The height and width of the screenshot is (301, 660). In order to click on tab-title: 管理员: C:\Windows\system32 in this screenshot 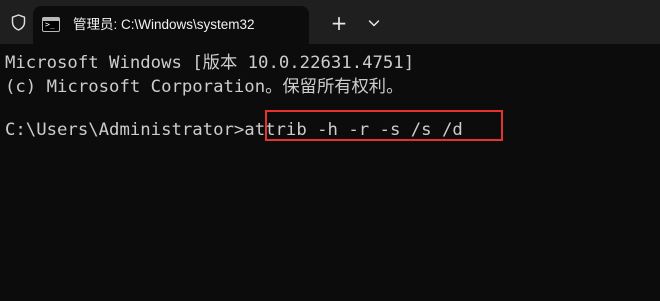, I will do `click(164, 24)`.